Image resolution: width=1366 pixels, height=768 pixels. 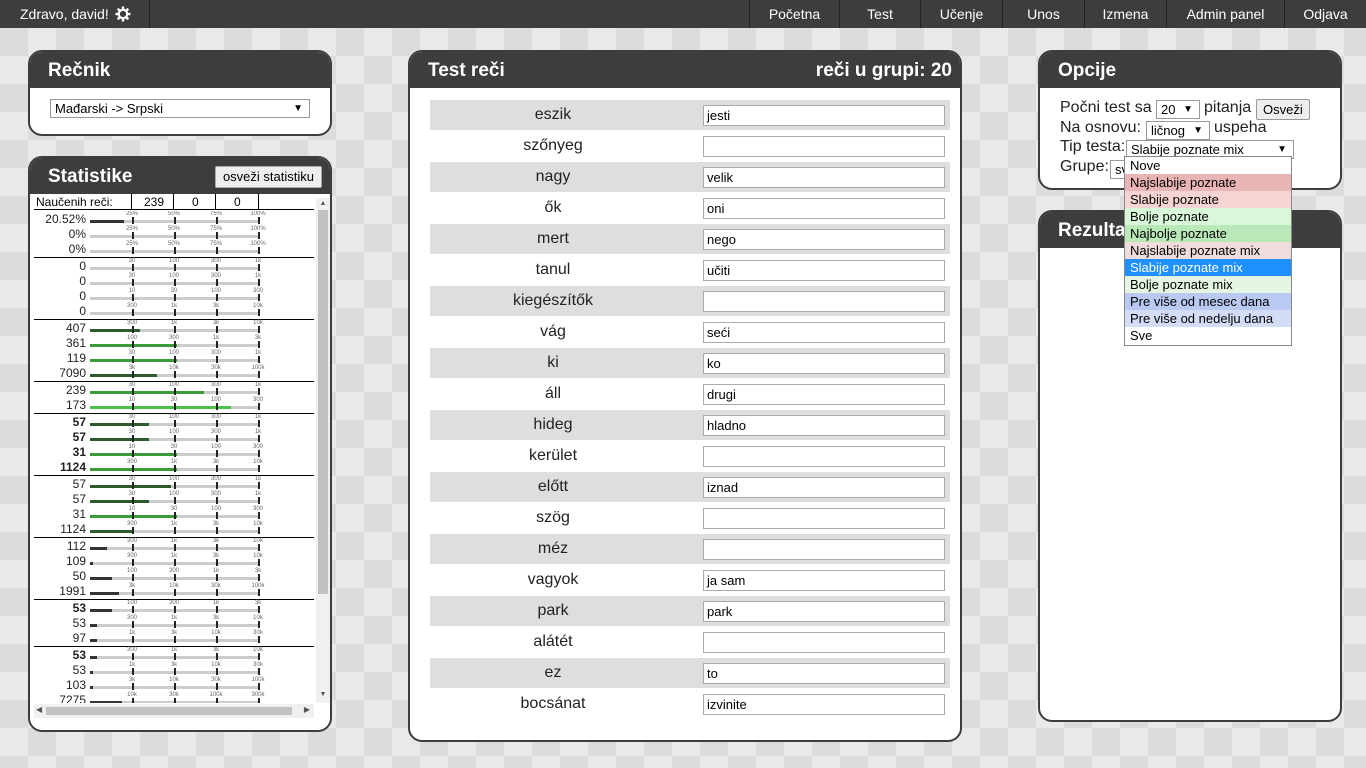 I want to click on stat-row: 31 10 30 100 300, so click(x=174, y=451).